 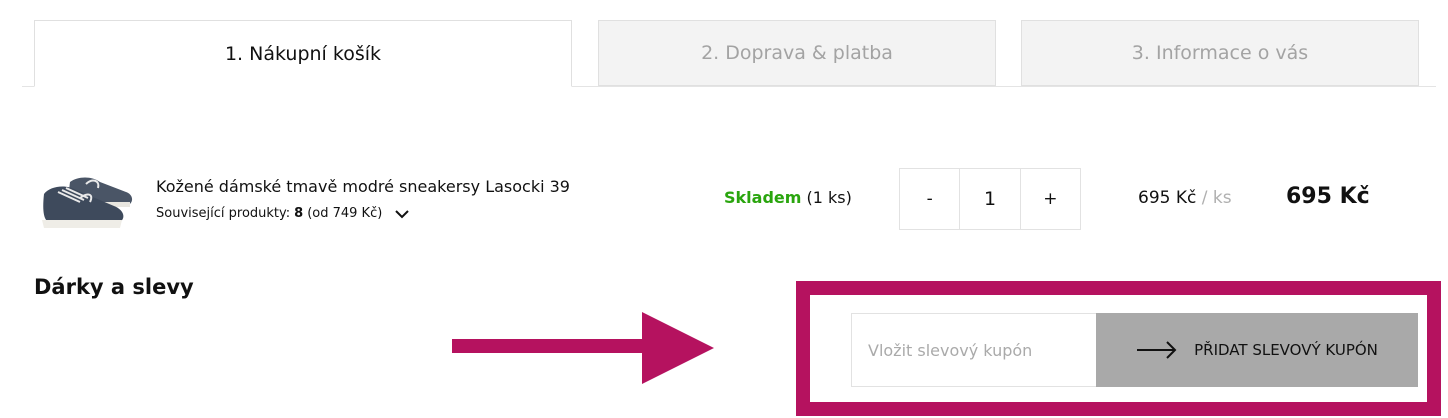 I want to click on tab-label: 2. Doprava & platba, so click(x=797, y=53).